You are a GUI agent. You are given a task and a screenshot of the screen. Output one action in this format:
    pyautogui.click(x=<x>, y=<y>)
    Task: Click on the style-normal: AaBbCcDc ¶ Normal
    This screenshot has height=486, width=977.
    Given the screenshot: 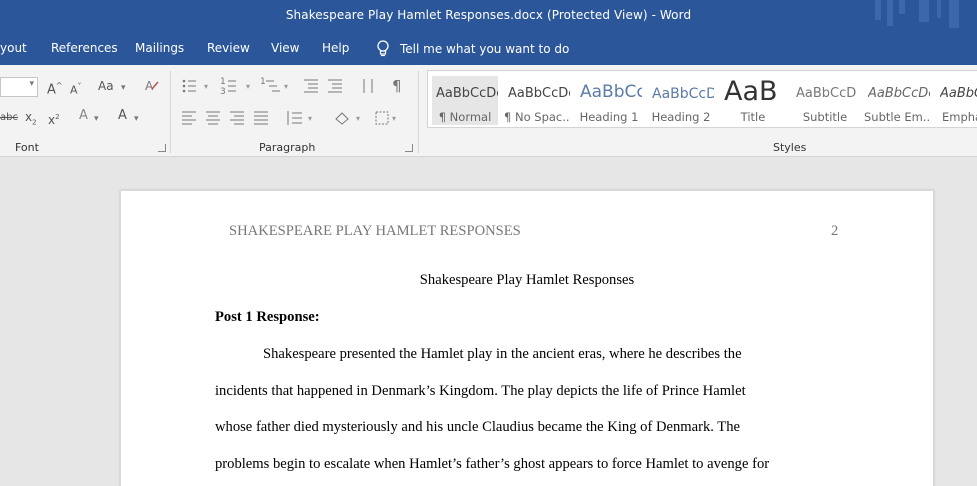 What is the action you would take?
    pyautogui.click(x=465, y=100)
    